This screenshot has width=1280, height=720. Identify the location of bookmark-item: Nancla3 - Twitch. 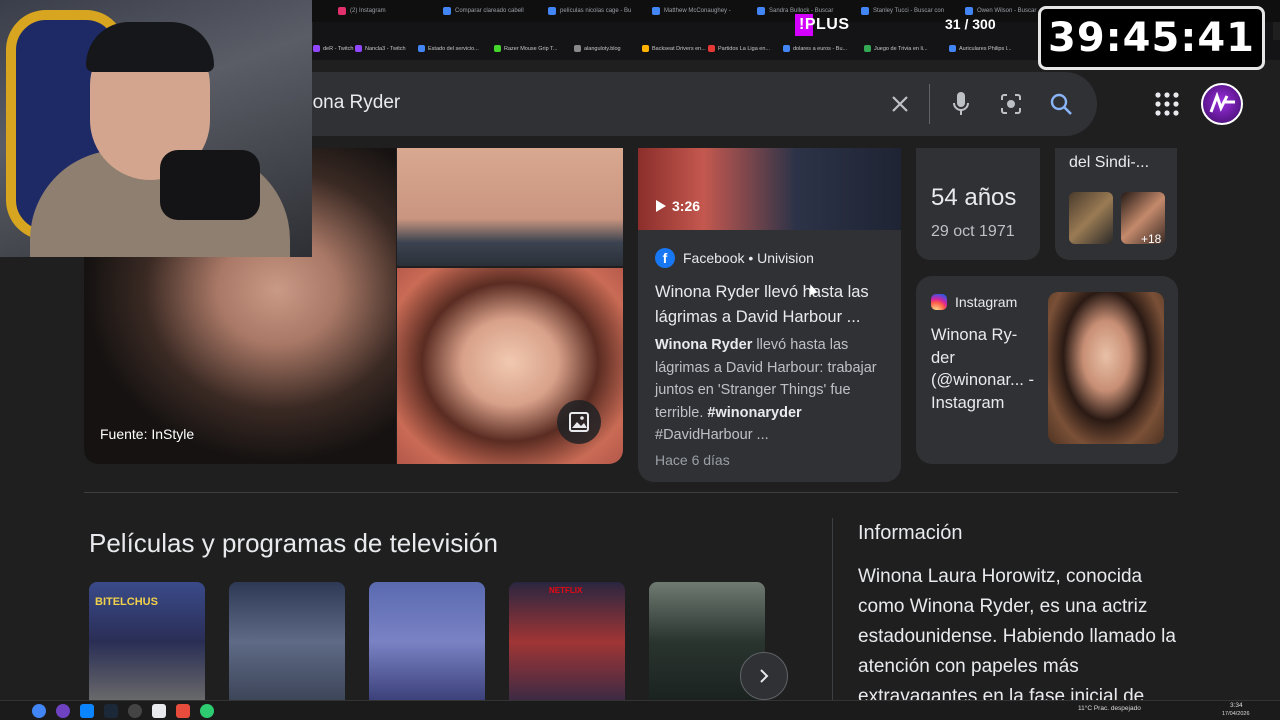
(380, 48).